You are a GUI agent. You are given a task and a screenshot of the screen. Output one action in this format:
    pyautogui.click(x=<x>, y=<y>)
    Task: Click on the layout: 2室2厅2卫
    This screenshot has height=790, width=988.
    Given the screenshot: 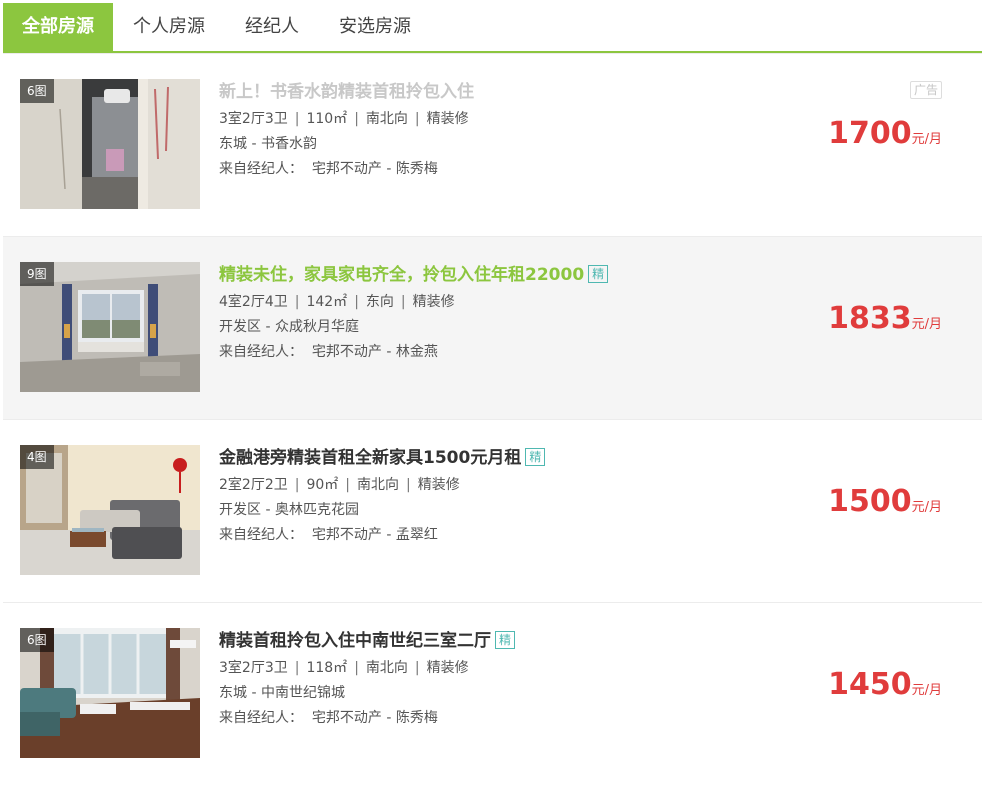 What is the action you would take?
    pyautogui.click(x=253, y=485)
    